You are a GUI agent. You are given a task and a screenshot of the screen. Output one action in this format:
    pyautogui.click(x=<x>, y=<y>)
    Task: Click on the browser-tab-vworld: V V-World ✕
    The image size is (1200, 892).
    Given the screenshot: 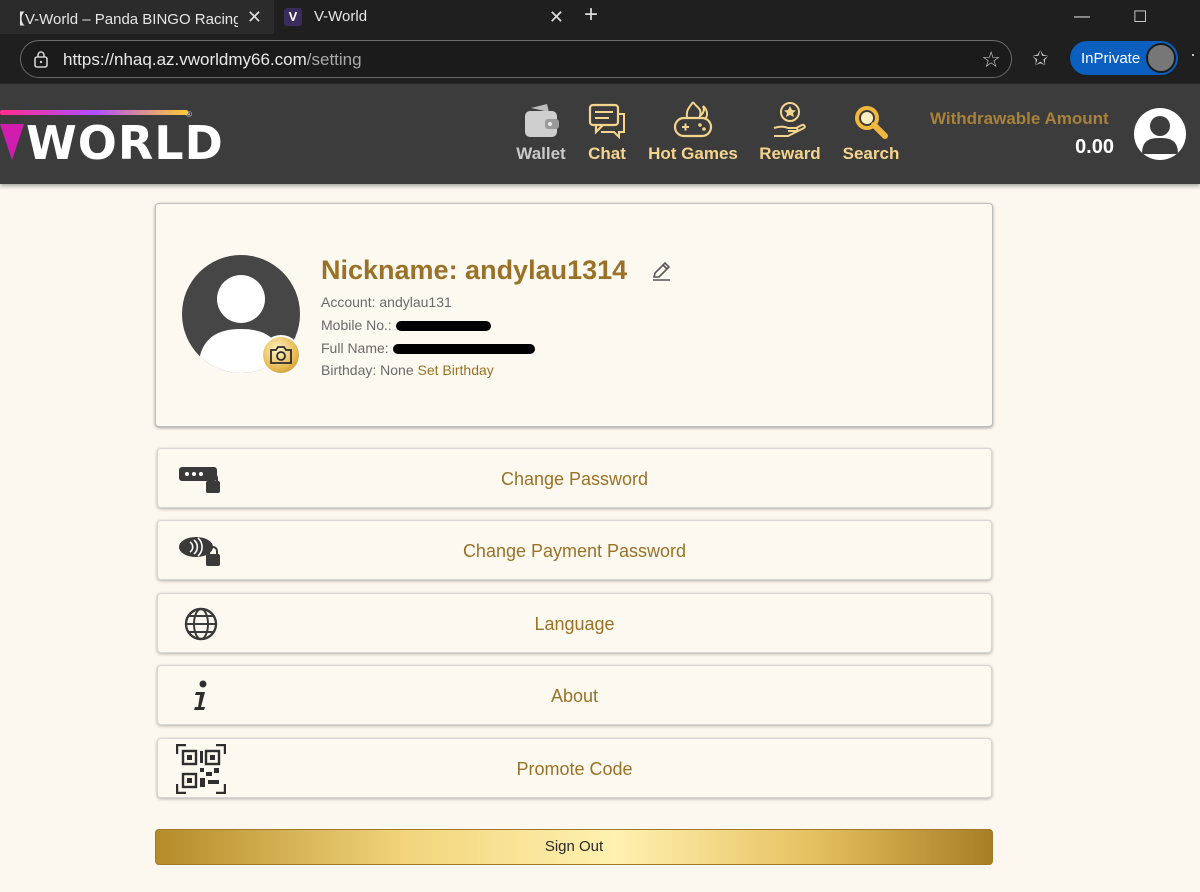 What is the action you would take?
    pyautogui.click(x=425, y=17)
    